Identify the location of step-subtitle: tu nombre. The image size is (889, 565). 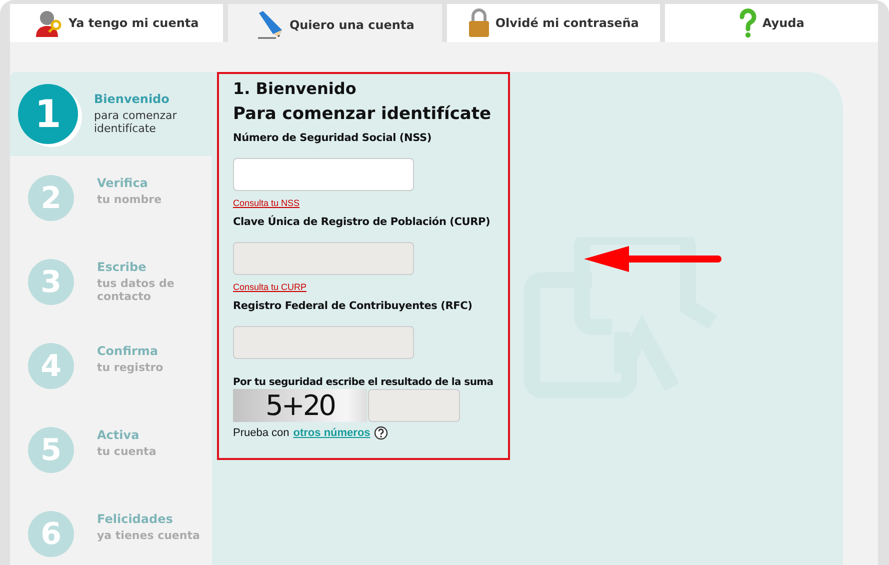
(130, 199).